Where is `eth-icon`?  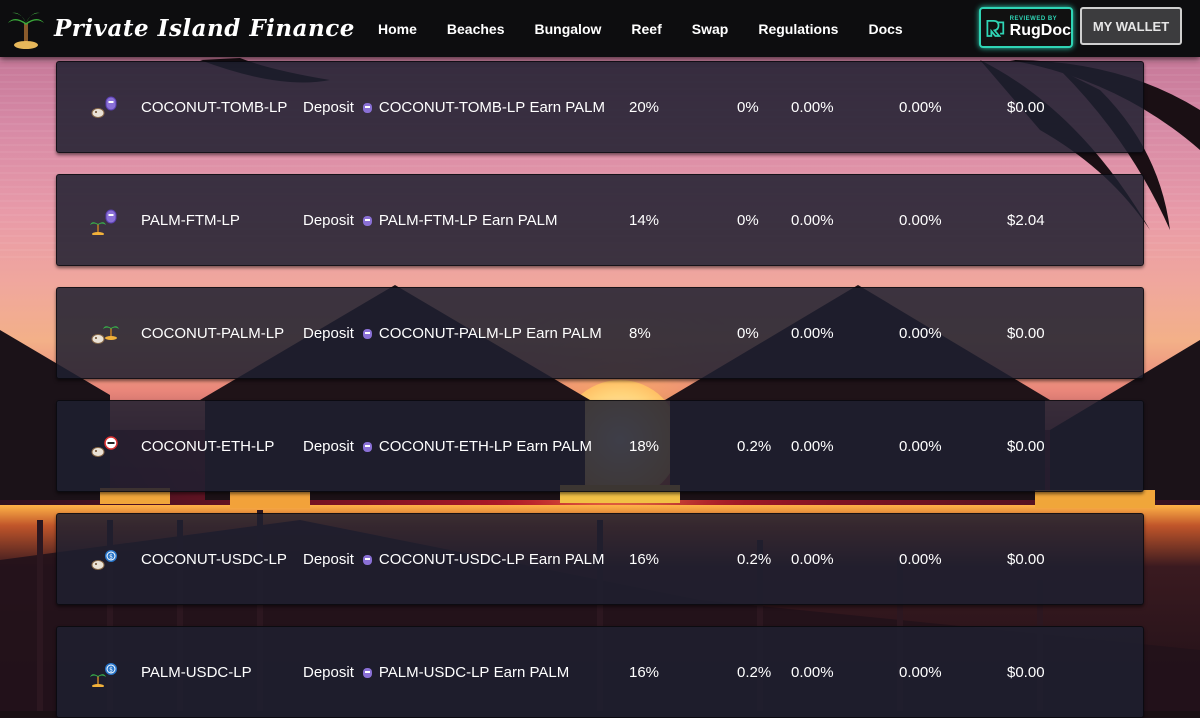 eth-icon is located at coordinates (111, 443).